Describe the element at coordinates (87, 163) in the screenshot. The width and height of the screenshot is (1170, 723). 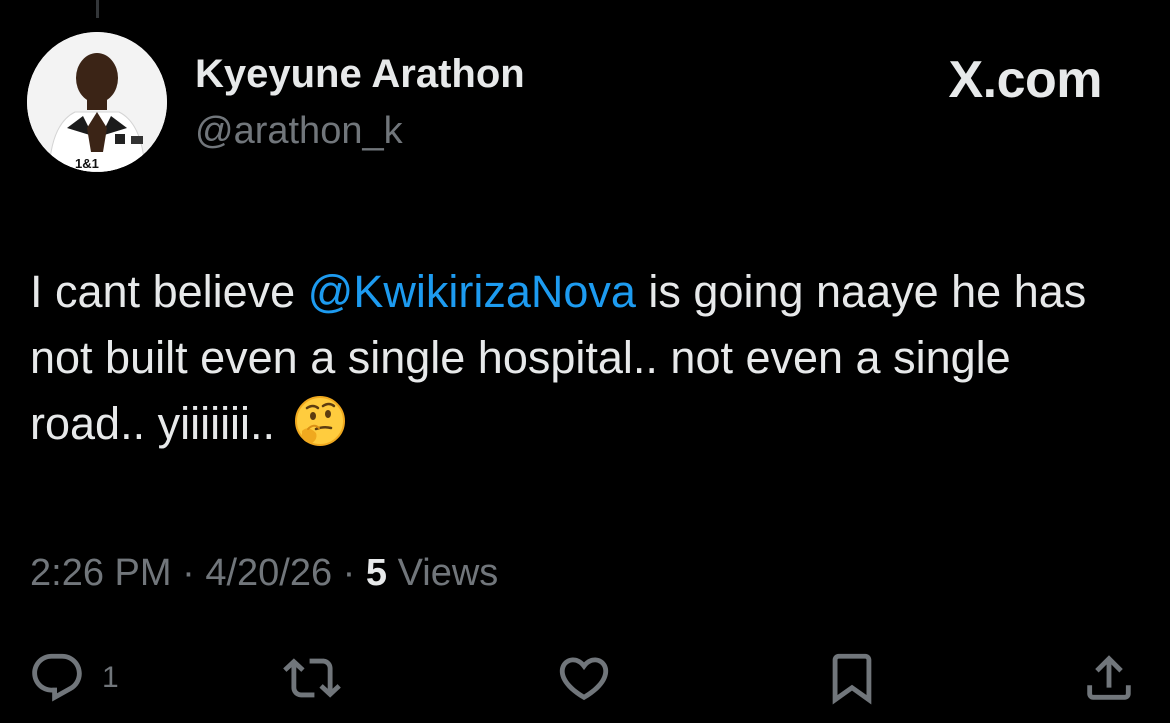
I see `avatar-jersey-text: 1&1` at that location.